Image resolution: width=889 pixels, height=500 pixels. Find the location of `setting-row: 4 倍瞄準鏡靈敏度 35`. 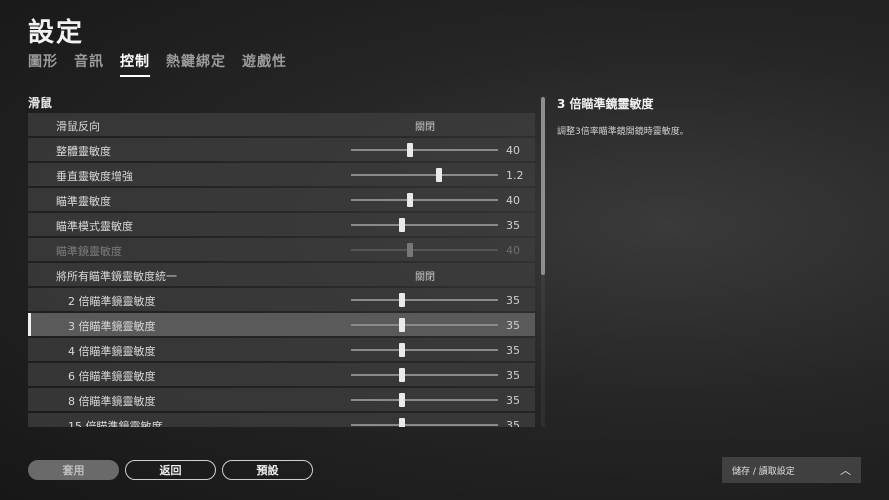

setting-row: 4 倍瞄準鏡靈敏度 35 is located at coordinates (281, 349).